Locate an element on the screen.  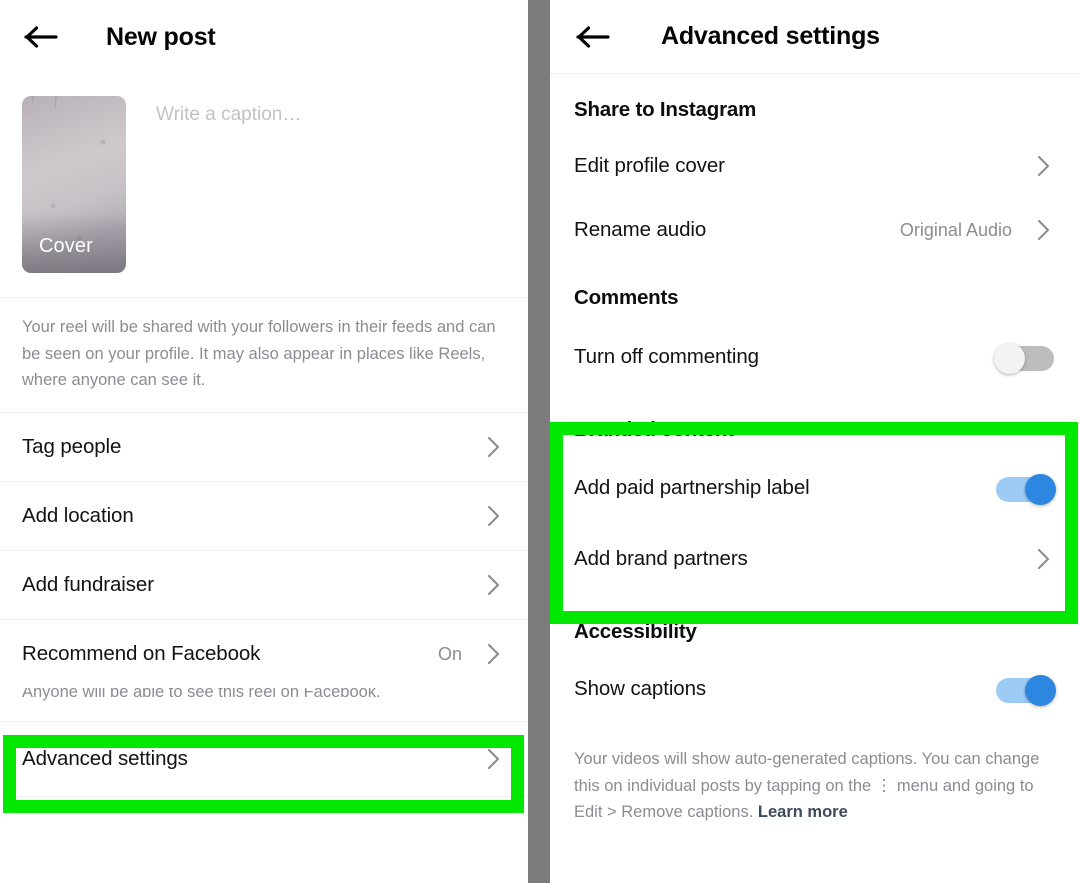
section-comments: Comments is located at coordinates (626, 297).